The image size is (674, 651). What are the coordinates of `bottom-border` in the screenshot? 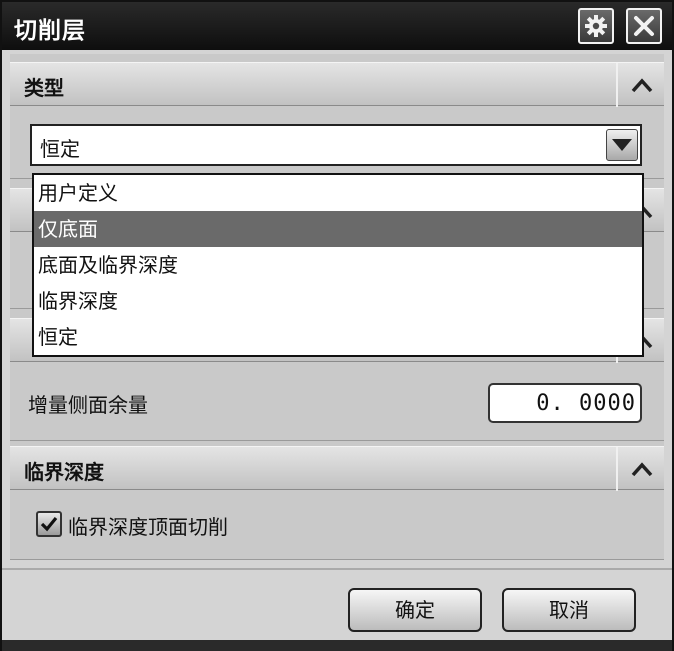 It's located at (337, 645).